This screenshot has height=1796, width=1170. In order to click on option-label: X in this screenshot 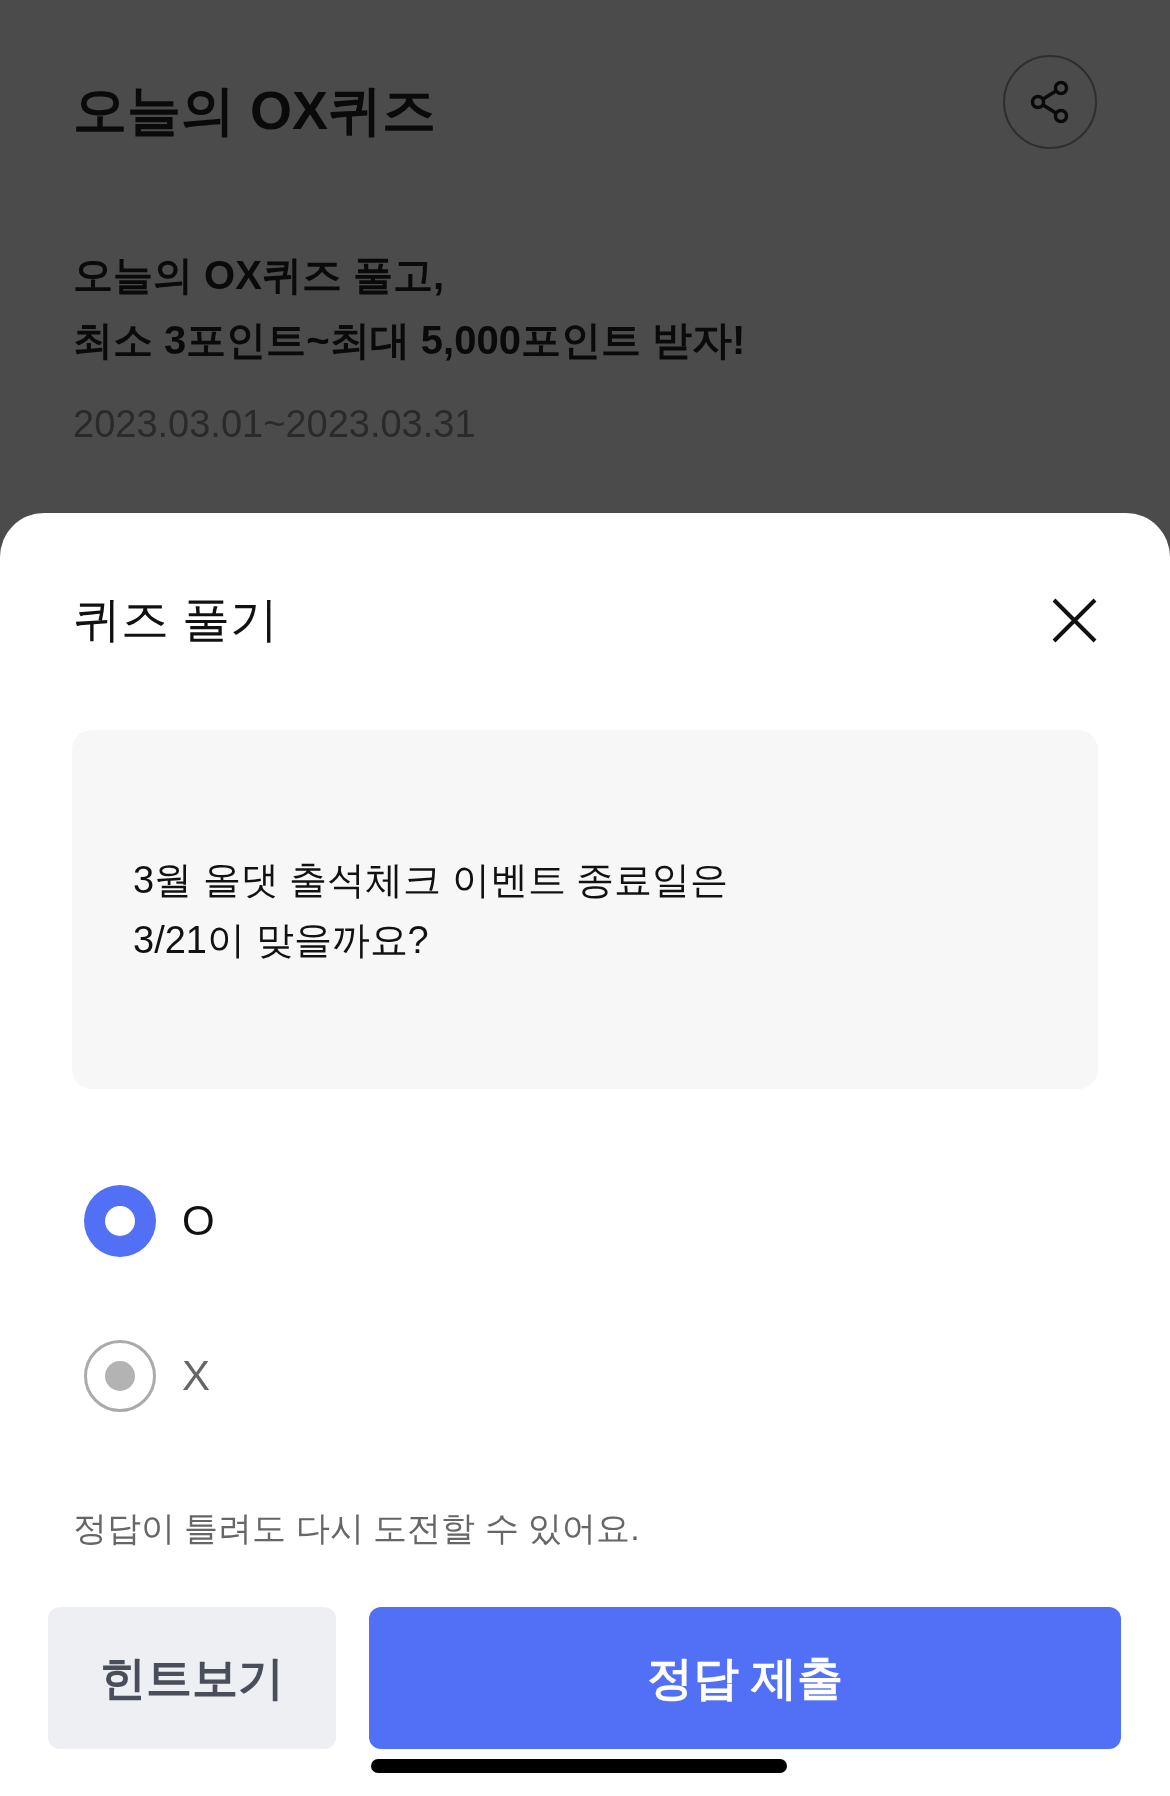, I will do `click(196, 1376)`.